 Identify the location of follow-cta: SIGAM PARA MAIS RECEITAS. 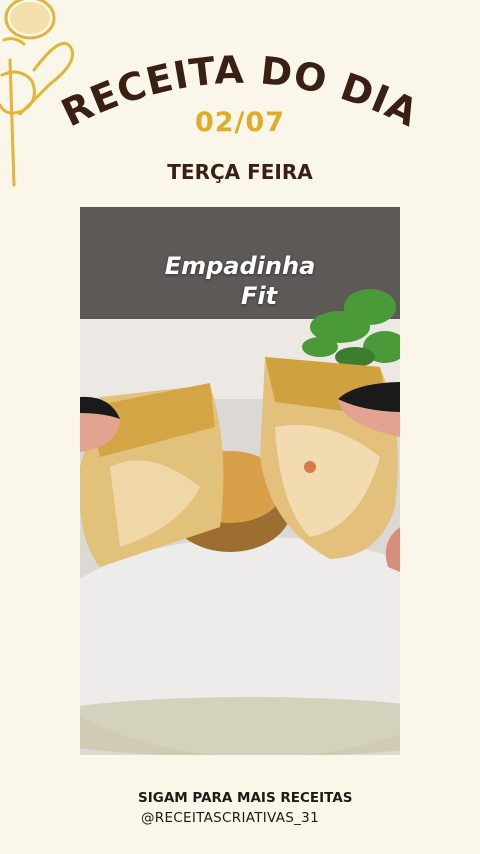
(245, 798).